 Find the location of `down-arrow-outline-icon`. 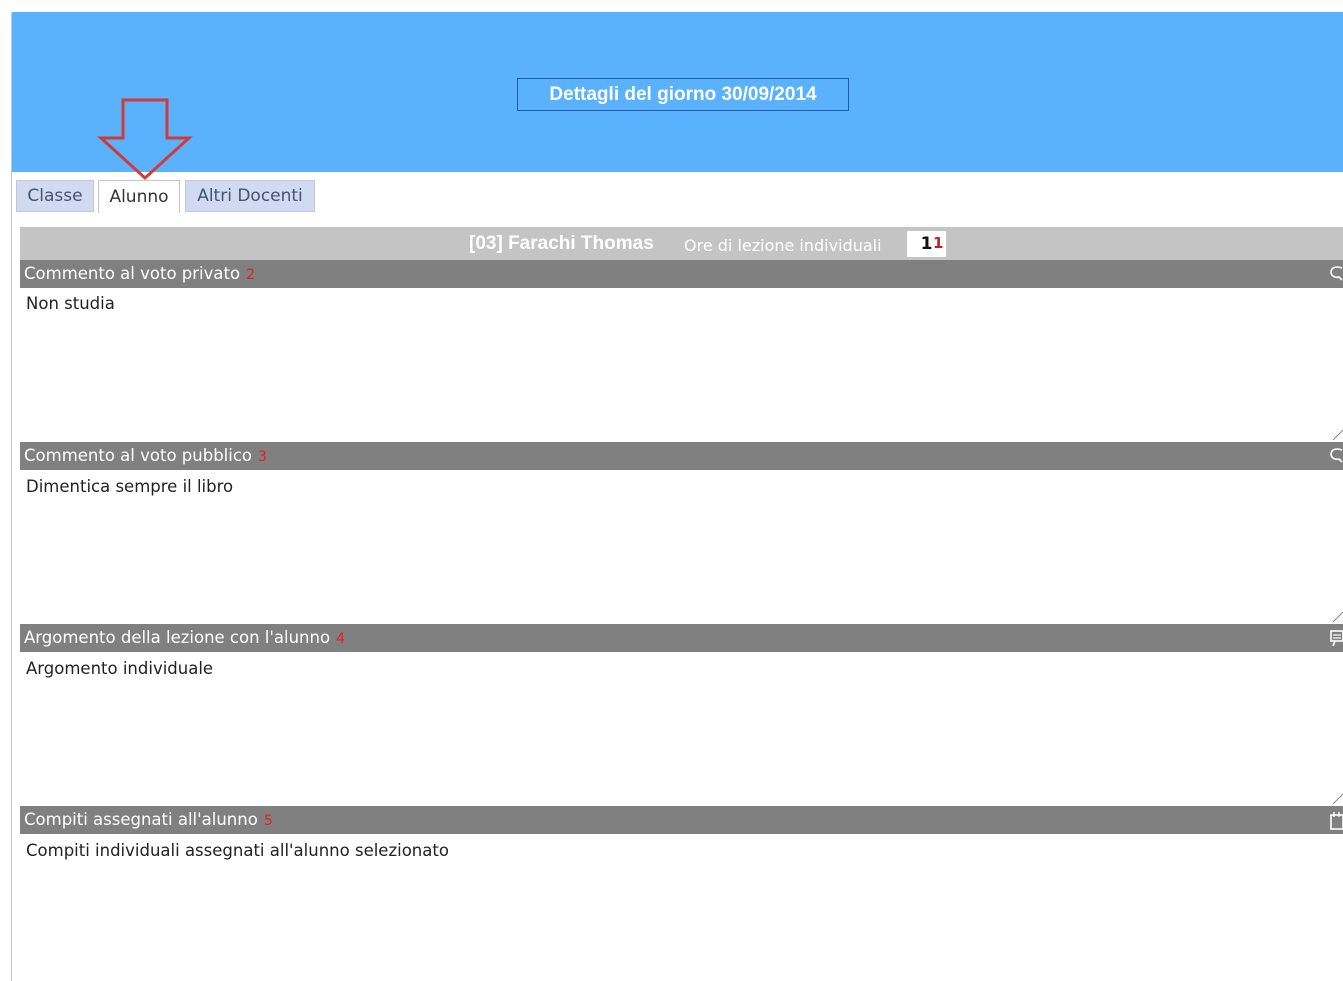

down-arrow-outline-icon is located at coordinates (145, 139).